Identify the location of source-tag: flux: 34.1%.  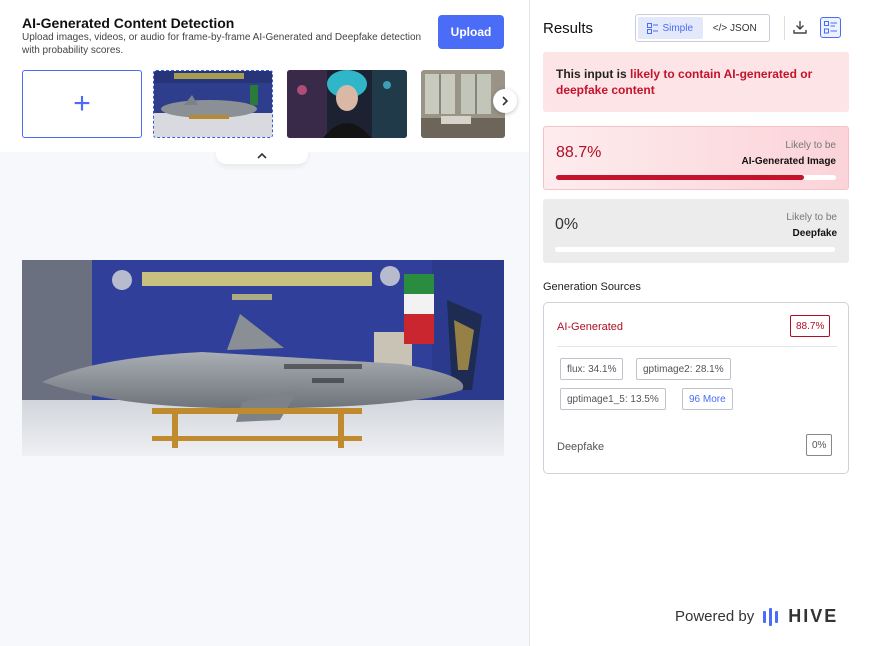
(592, 369).